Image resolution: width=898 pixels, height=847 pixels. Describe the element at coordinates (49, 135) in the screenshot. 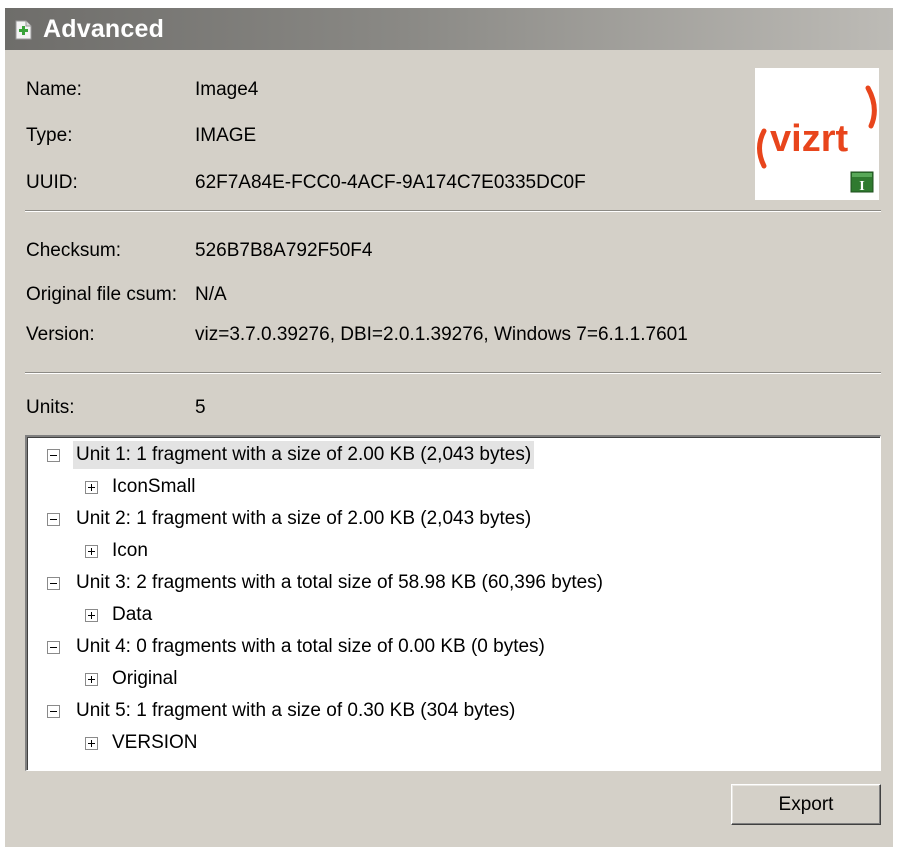

I see `type-label: Type:` at that location.